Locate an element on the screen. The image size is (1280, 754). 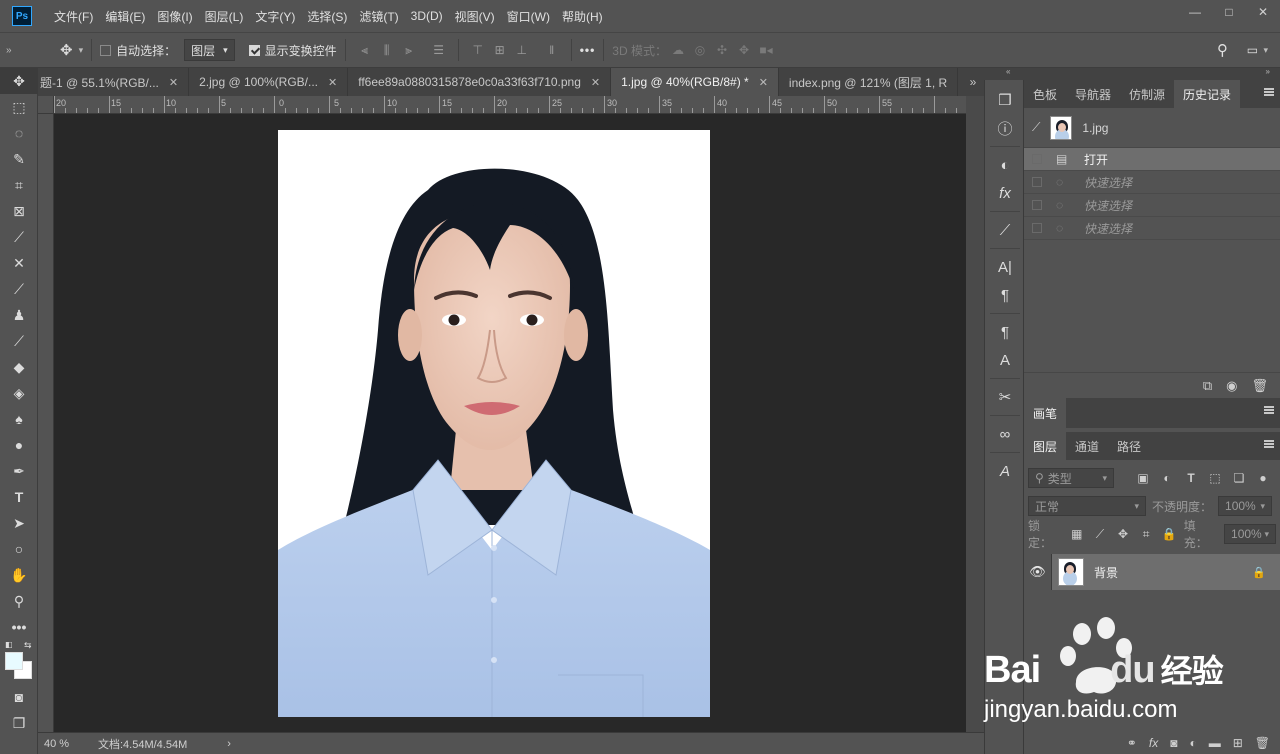
path-select-tool-icon: ➤ is located at coordinates (19, 523).